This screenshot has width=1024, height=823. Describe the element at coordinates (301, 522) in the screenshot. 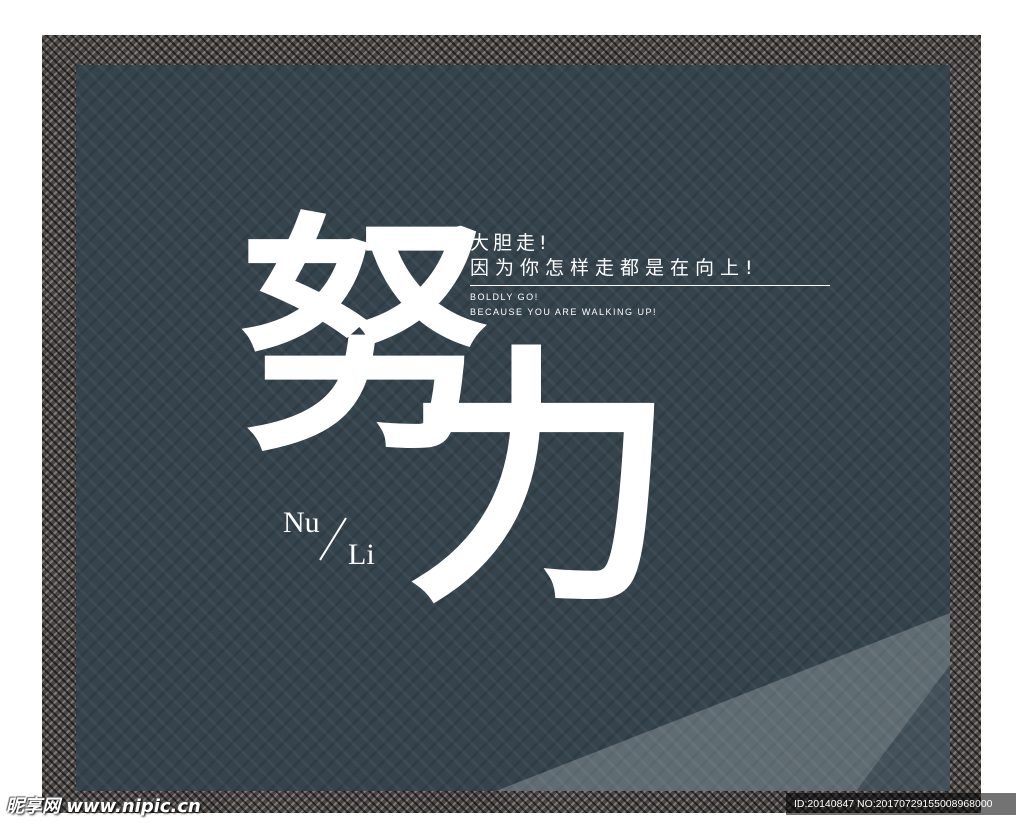

I see `pinyin-nu: Nu` at that location.